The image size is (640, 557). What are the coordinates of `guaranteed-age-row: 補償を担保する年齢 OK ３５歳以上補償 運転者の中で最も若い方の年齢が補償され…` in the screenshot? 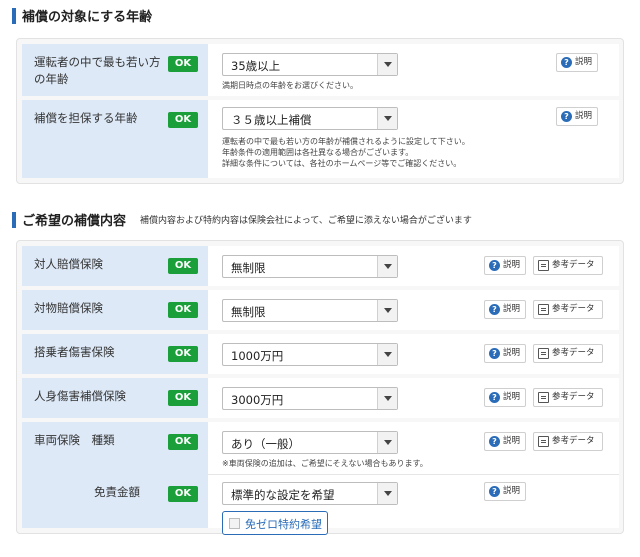 It's located at (320, 139).